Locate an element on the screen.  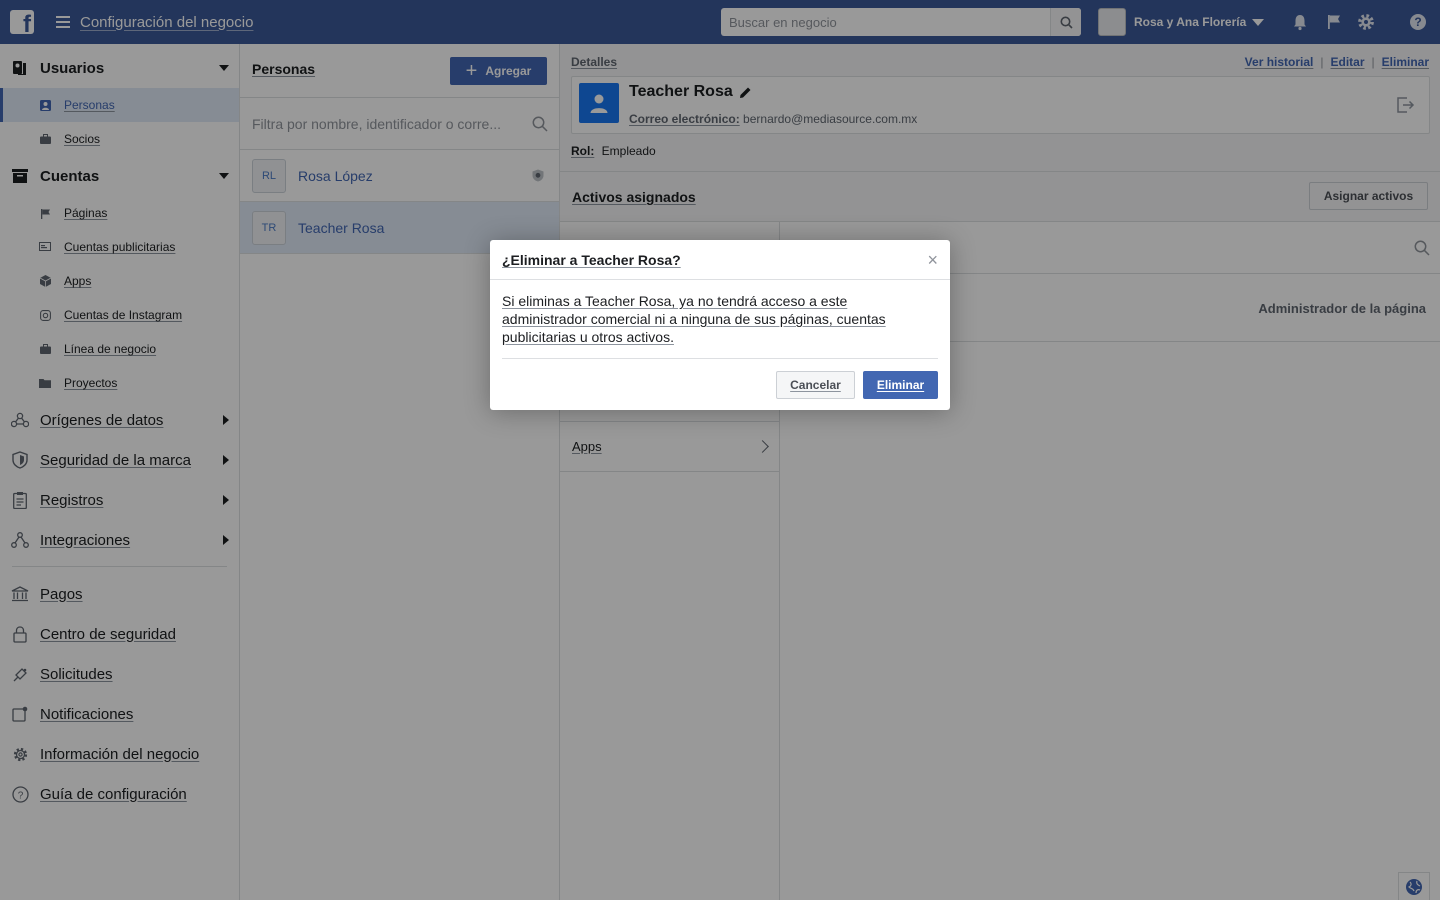
dialog-title: ¿Eliminar a Teacher Rosa? is located at coordinates (591, 260).